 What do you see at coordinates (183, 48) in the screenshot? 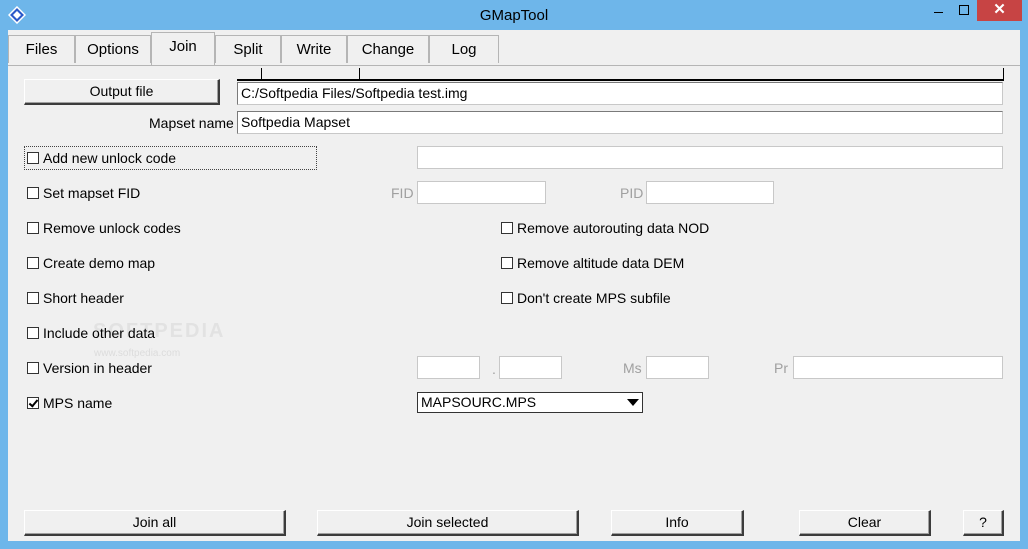
I see `tab-join: Join` at bounding box center [183, 48].